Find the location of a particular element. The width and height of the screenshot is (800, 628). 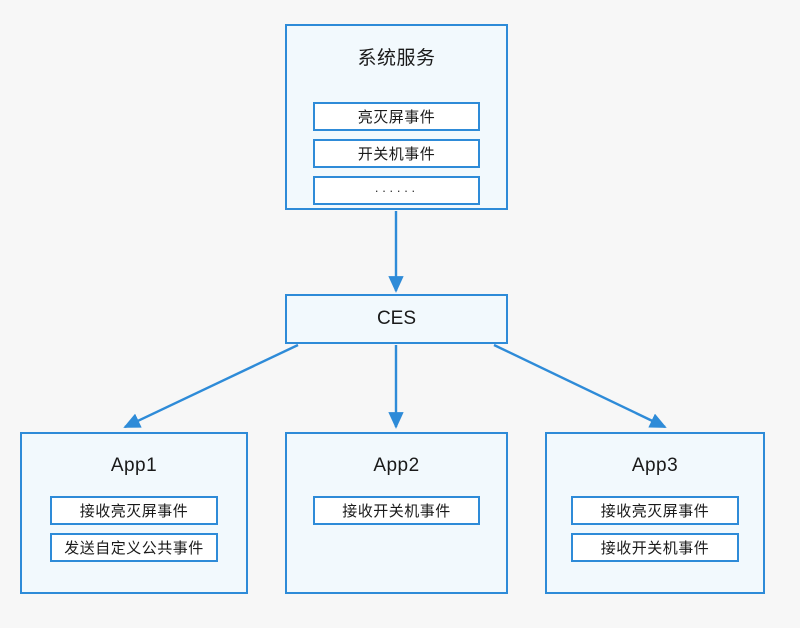

node-app2-title: App2 is located at coordinates (396, 465).